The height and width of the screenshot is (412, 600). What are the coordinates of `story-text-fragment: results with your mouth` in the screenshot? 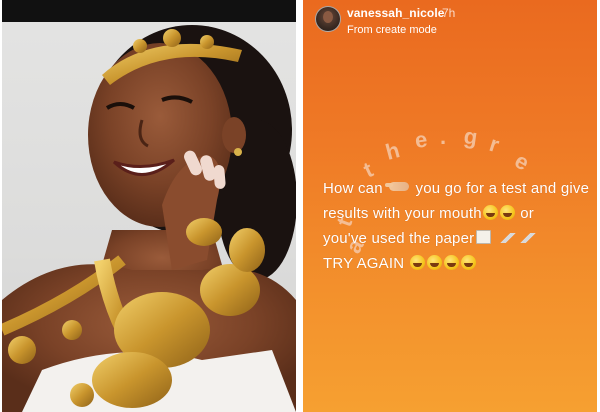 It's located at (402, 213).